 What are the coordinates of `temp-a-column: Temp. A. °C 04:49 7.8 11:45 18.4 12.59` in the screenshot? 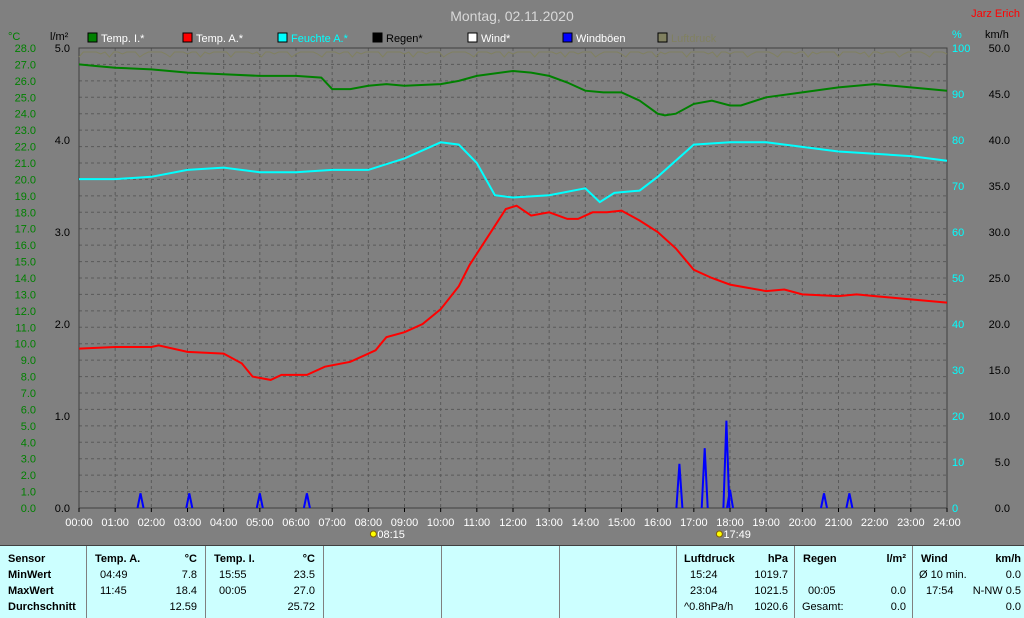 It's located at (146, 582).